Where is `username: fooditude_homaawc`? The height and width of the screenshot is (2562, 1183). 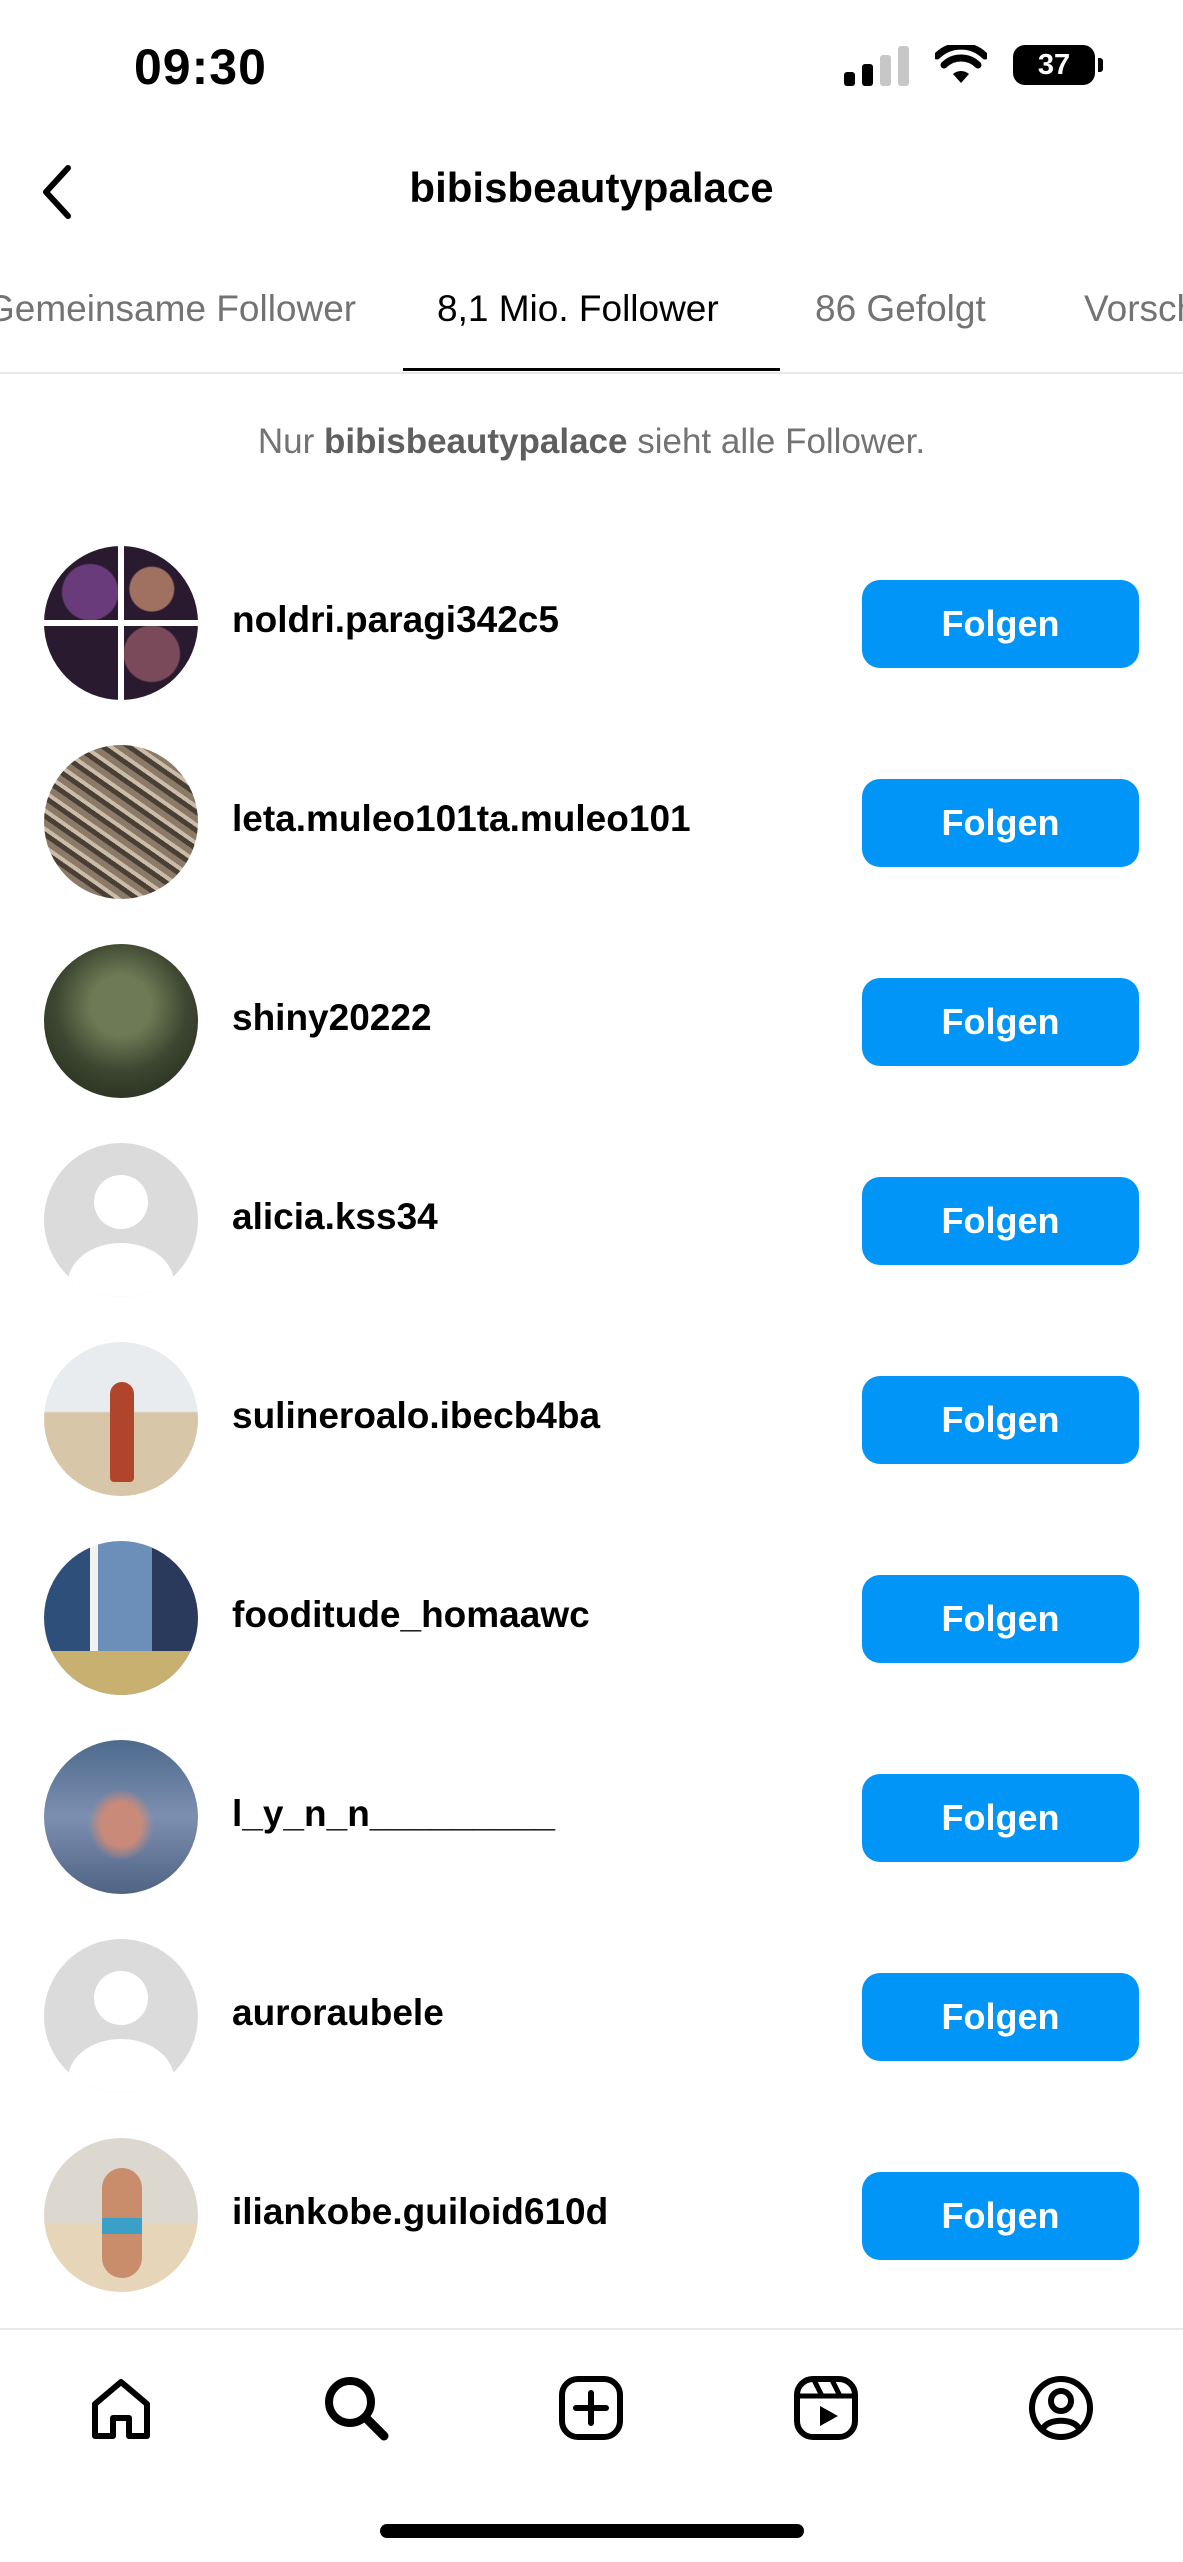 username: fooditude_homaawc is located at coordinates (411, 1615).